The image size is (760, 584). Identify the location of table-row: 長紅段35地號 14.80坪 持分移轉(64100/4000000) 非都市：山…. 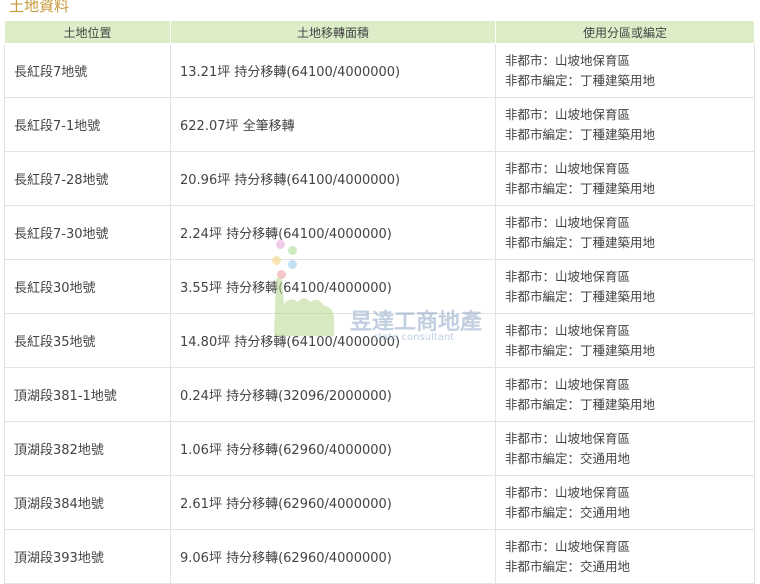
(379, 340).